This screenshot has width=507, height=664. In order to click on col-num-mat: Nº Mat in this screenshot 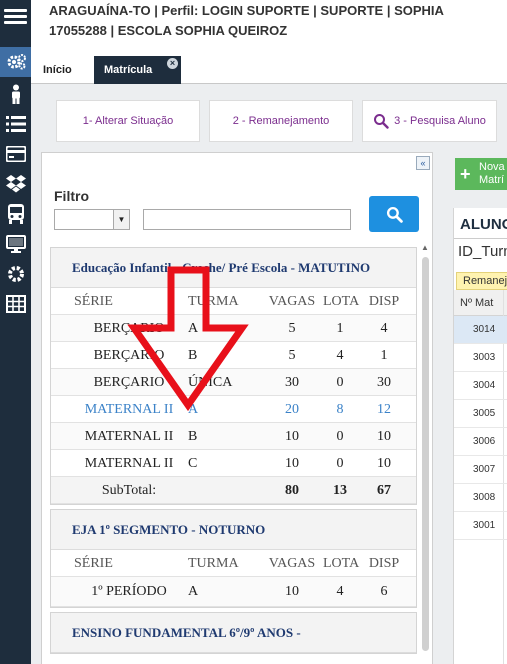, I will do `click(480, 303)`.